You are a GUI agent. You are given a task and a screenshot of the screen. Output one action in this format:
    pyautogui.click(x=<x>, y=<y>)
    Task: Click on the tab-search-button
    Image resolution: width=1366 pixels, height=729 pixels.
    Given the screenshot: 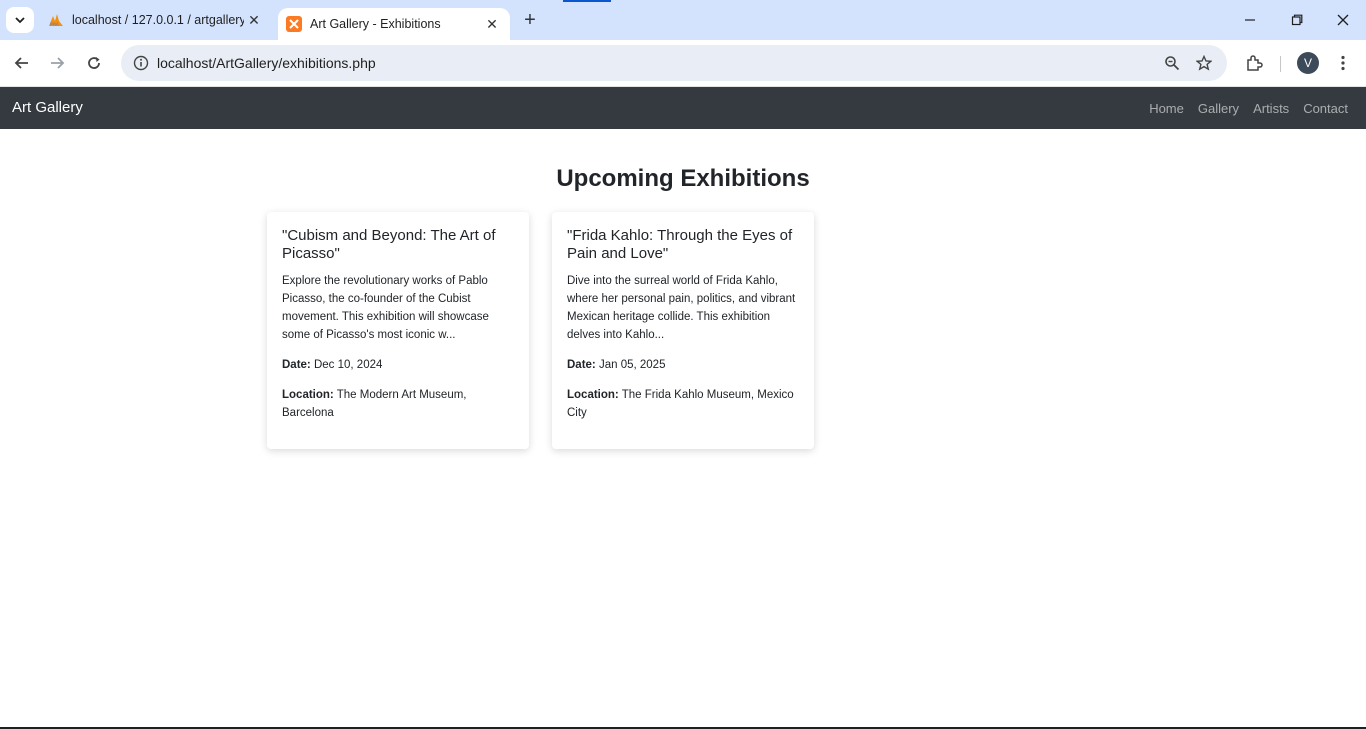 What is the action you would take?
    pyautogui.click(x=20, y=20)
    